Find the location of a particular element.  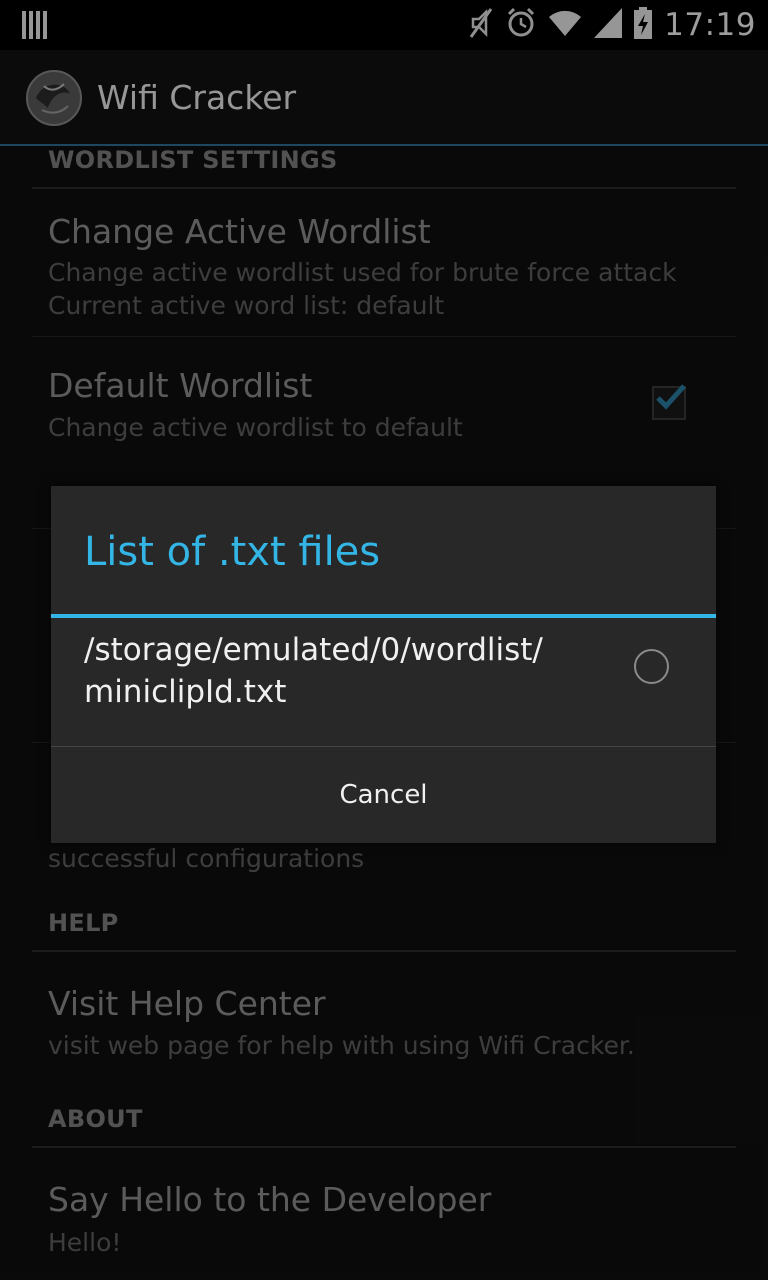

file-radio-button is located at coordinates (651, 666).